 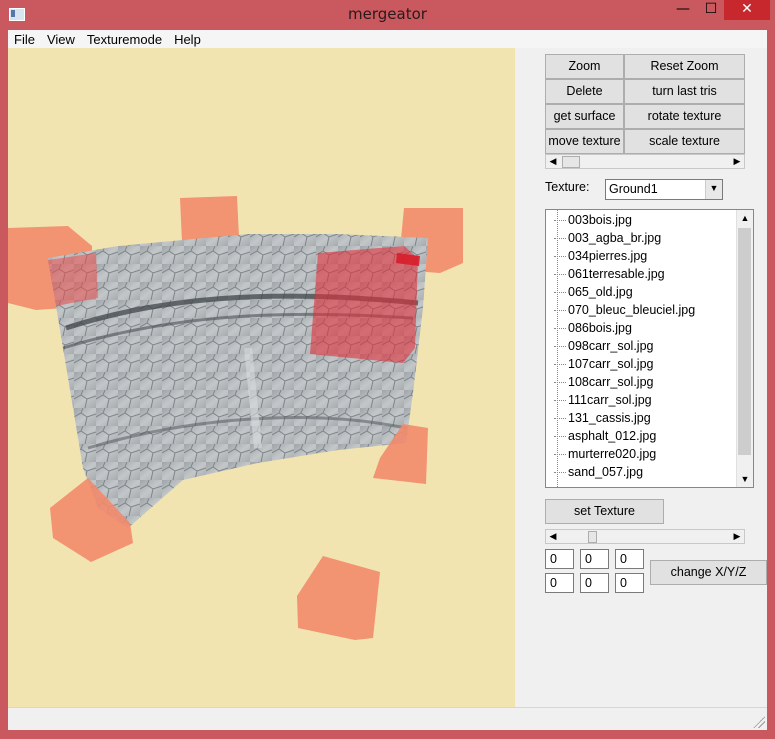 What do you see at coordinates (24, 38) in the screenshot?
I see `menu-file: File` at bounding box center [24, 38].